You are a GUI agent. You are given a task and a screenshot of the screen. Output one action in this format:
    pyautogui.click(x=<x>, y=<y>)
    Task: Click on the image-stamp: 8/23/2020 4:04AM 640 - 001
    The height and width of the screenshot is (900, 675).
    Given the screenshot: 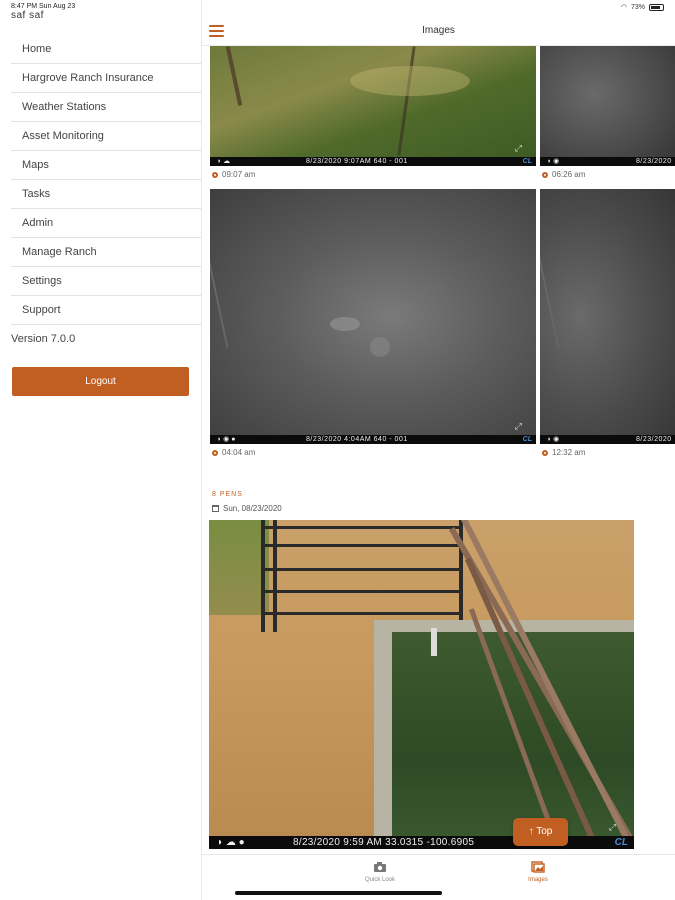 What is the action you would take?
    pyautogui.click(x=357, y=439)
    